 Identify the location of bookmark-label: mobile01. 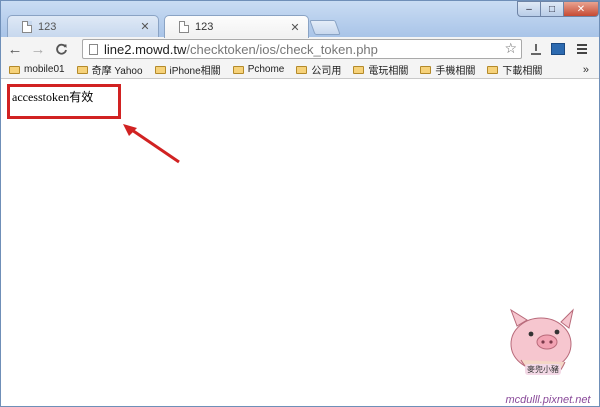
(44, 69).